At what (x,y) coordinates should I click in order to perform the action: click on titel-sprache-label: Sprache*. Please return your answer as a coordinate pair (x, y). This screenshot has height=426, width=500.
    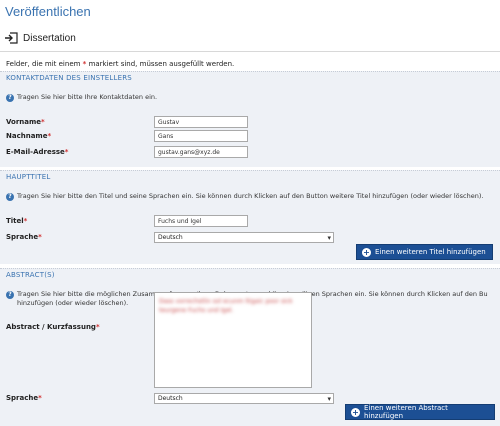
    Looking at the image, I should click on (24, 237).